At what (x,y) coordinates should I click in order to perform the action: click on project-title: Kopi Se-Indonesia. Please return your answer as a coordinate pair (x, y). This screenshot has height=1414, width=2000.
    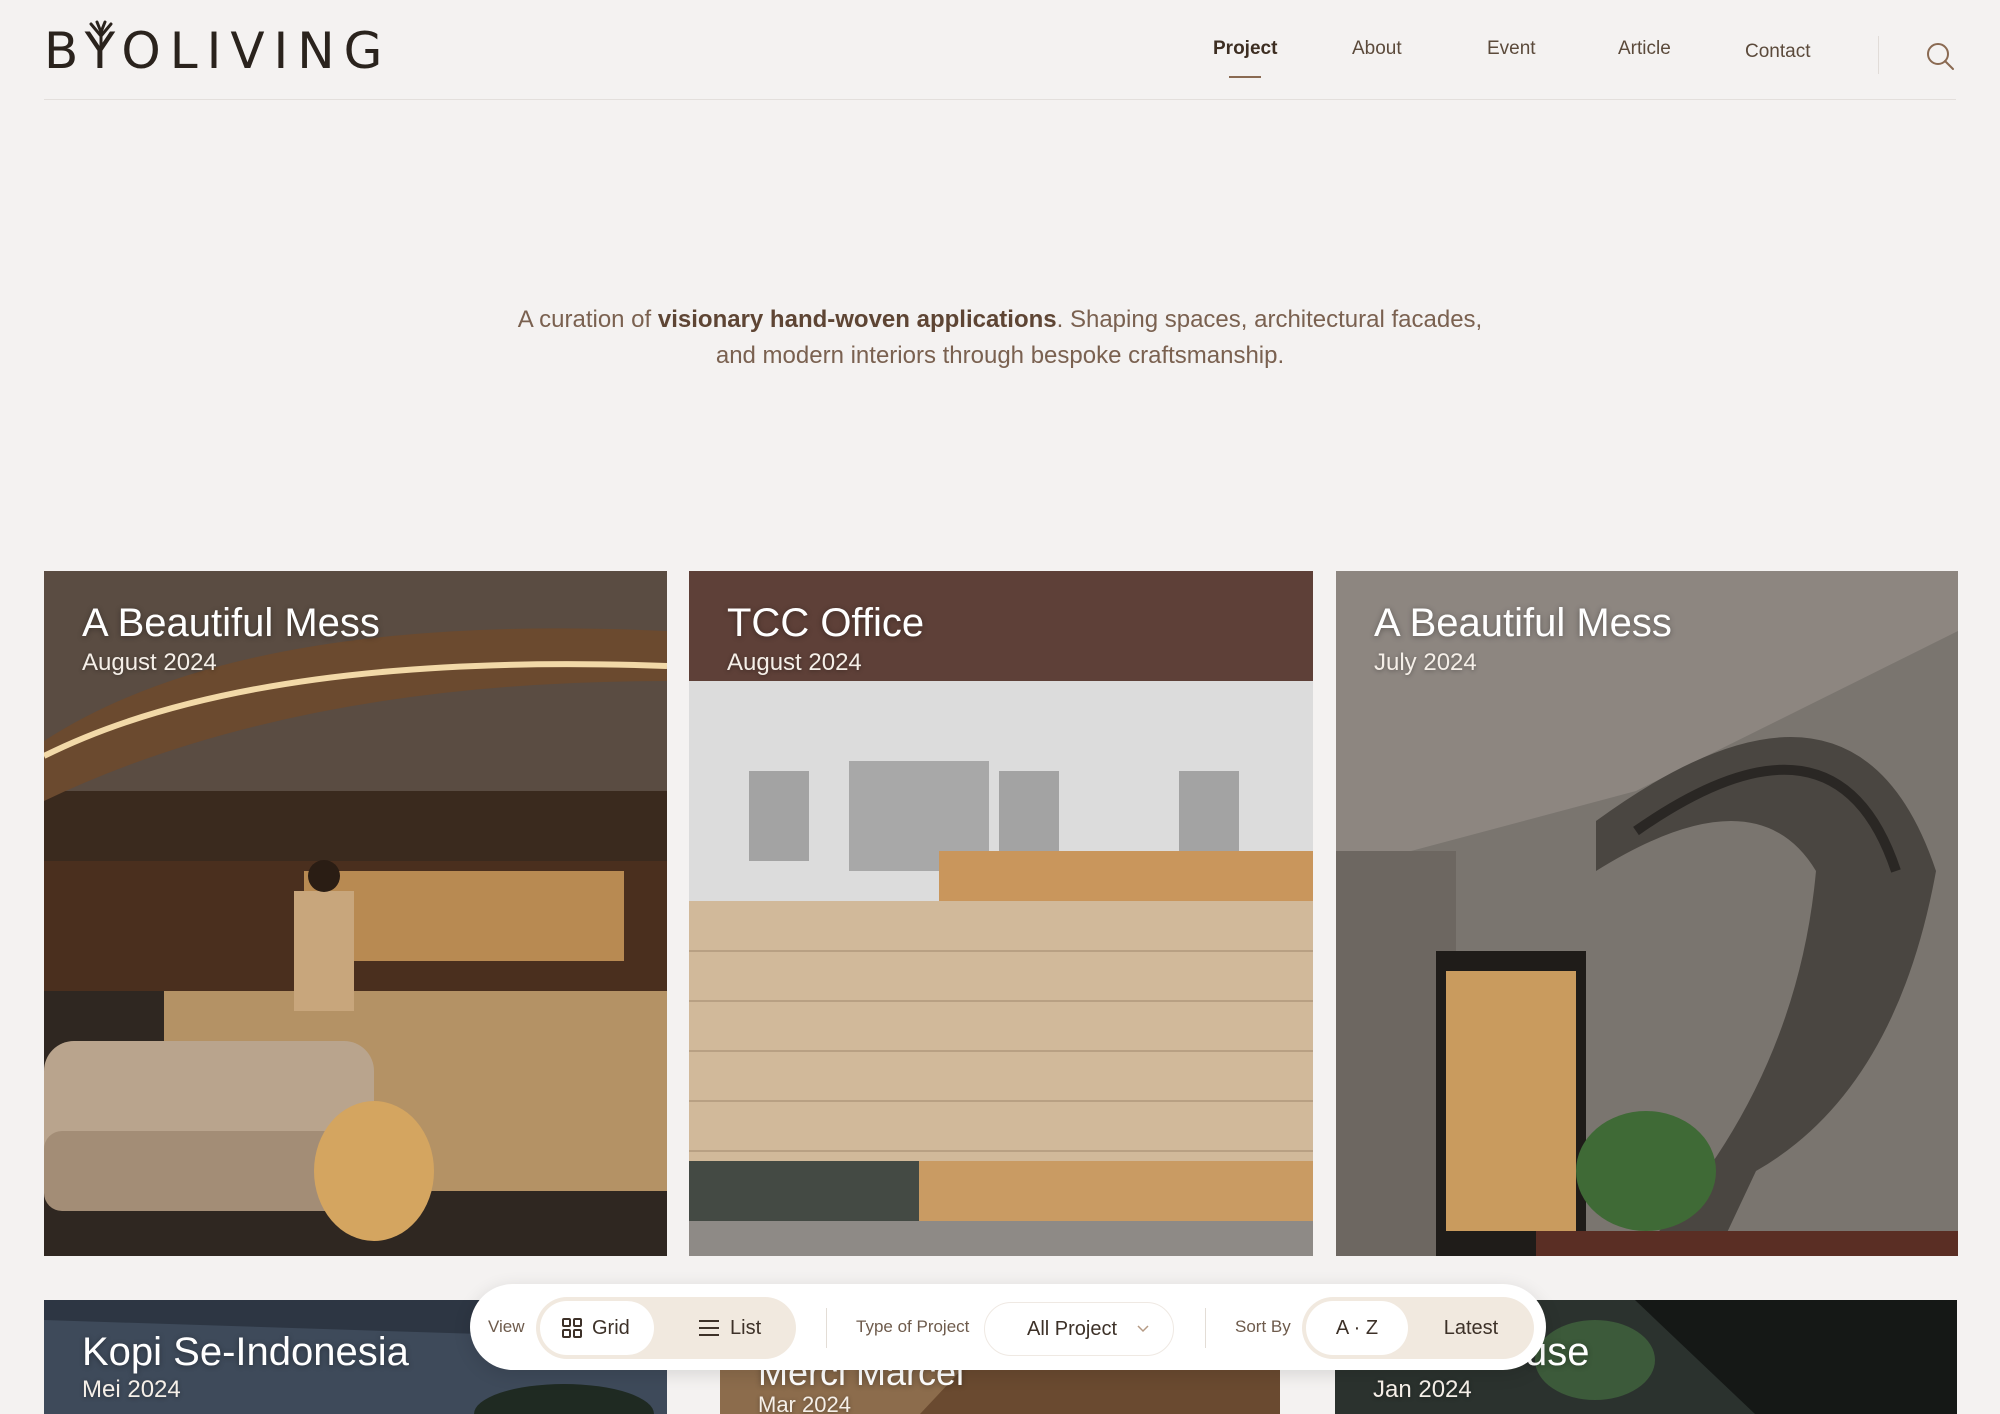
    Looking at the image, I should click on (245, 1352).